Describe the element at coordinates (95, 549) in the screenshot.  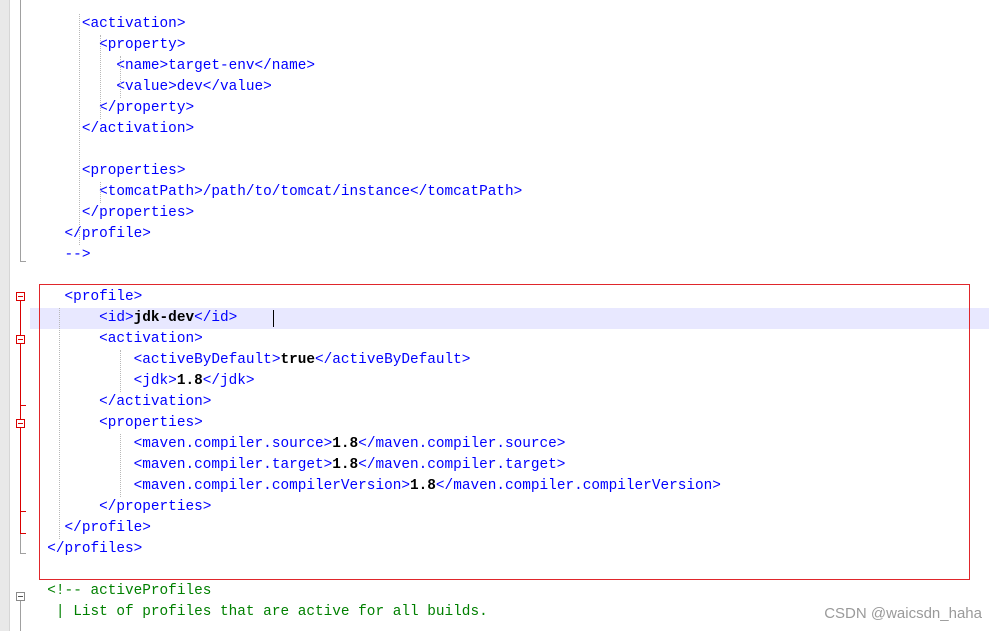
I see `xml-tag: </profiles>` at that location.